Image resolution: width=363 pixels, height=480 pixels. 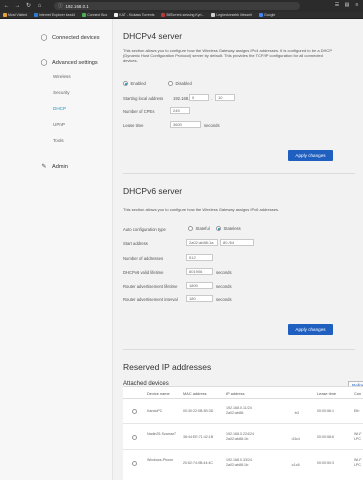 What do you see at coordinates (135, 243) in the screenshot?
I see `start-address-label: Start address` at bounding box center [135, 243].